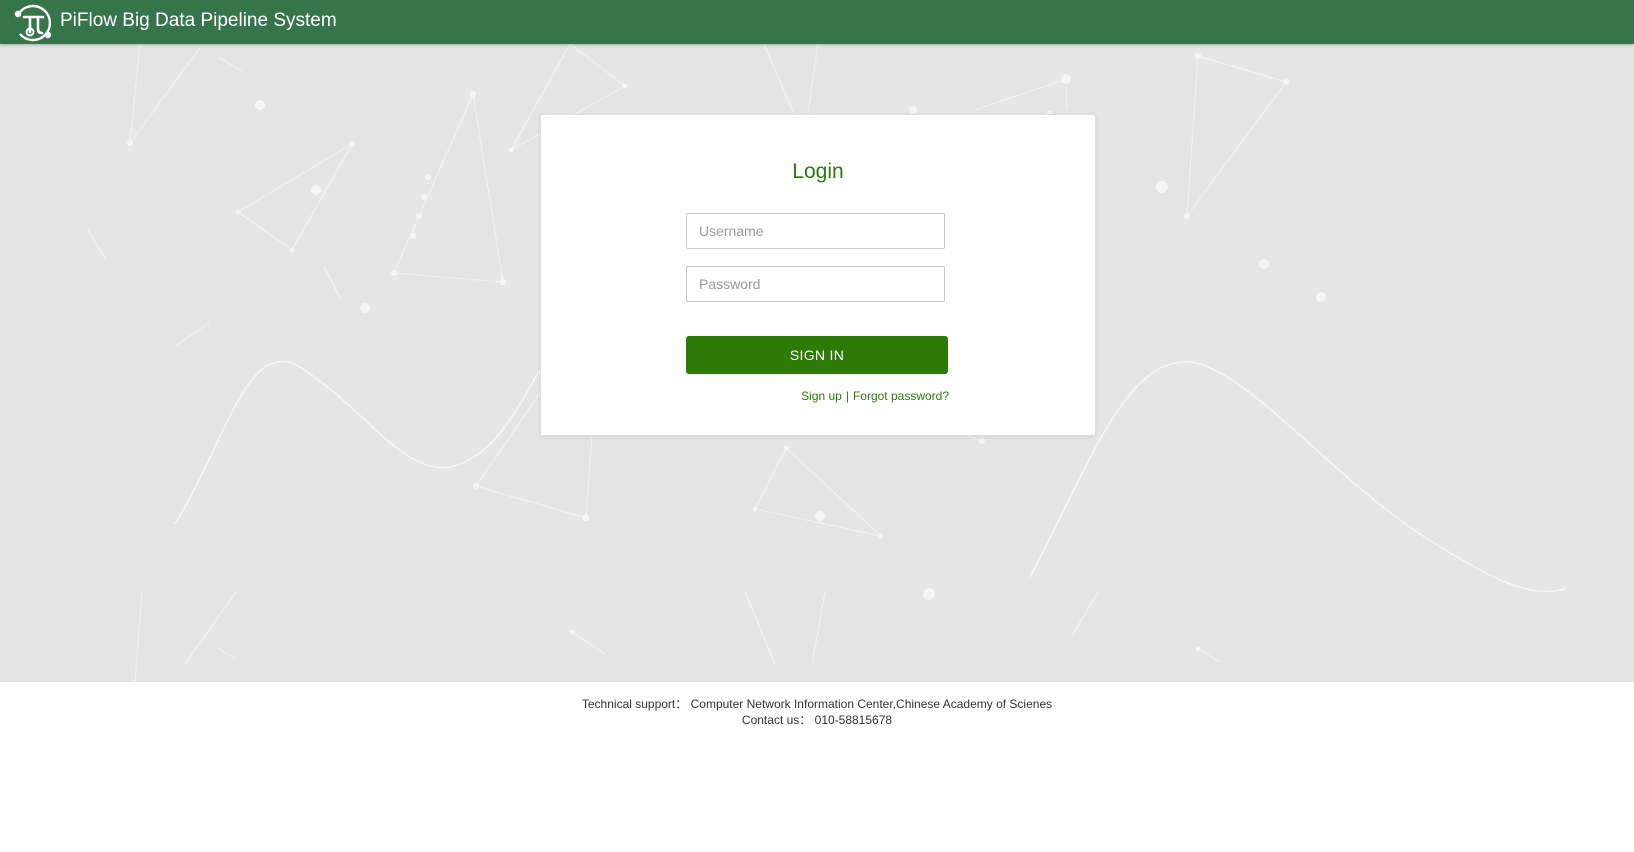 The height and width of the screenshot is (852, 1634). I want to click on login-card: Login SIGN IN Sign up| Forgot password?, so click(818, 275).